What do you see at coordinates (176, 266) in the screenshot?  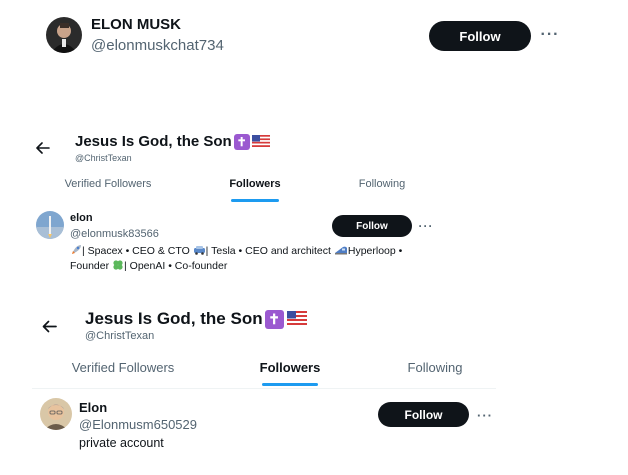 I see `bio-text-openai: | OpenAI • Co-founder` at bounding box center [176, 266].